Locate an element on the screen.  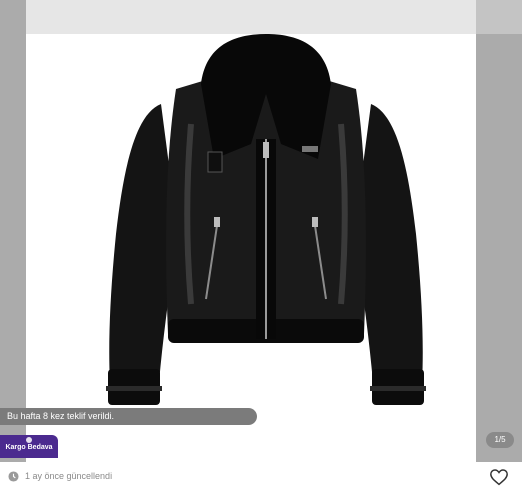
free-shipping-label: Kargo Bedava is located at coordinates (29, 447).